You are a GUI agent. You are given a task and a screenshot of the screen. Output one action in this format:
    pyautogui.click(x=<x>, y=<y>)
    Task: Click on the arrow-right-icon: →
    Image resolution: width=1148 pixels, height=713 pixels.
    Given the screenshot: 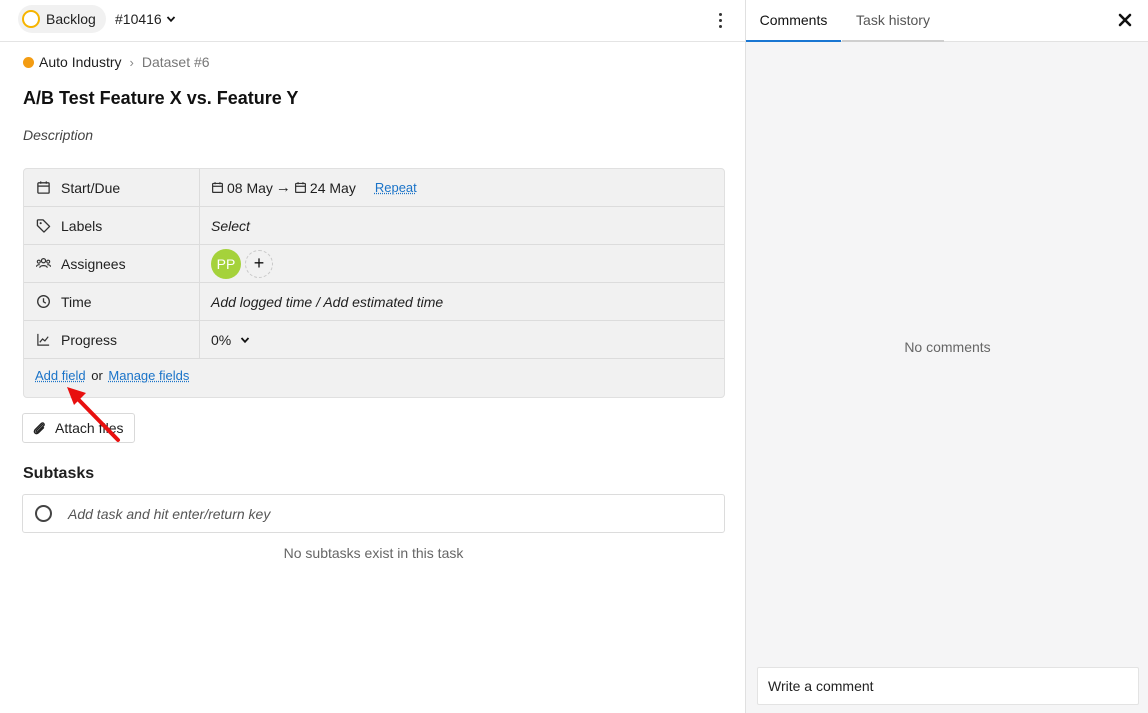 What is the action you would take?
    pyautogui.click(x=283, y=187)
    